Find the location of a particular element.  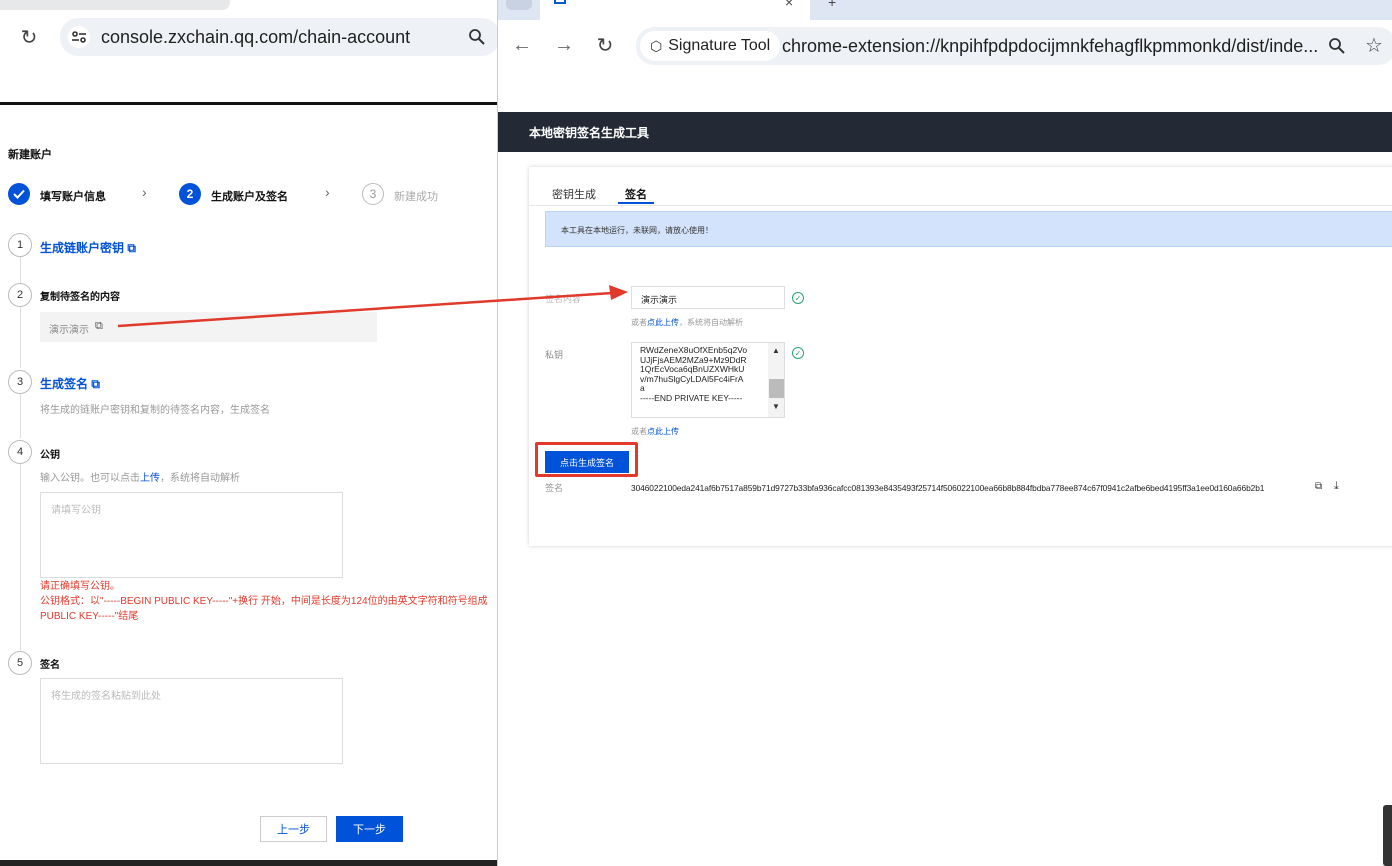

window-divider is located at coordinates (248, 103).